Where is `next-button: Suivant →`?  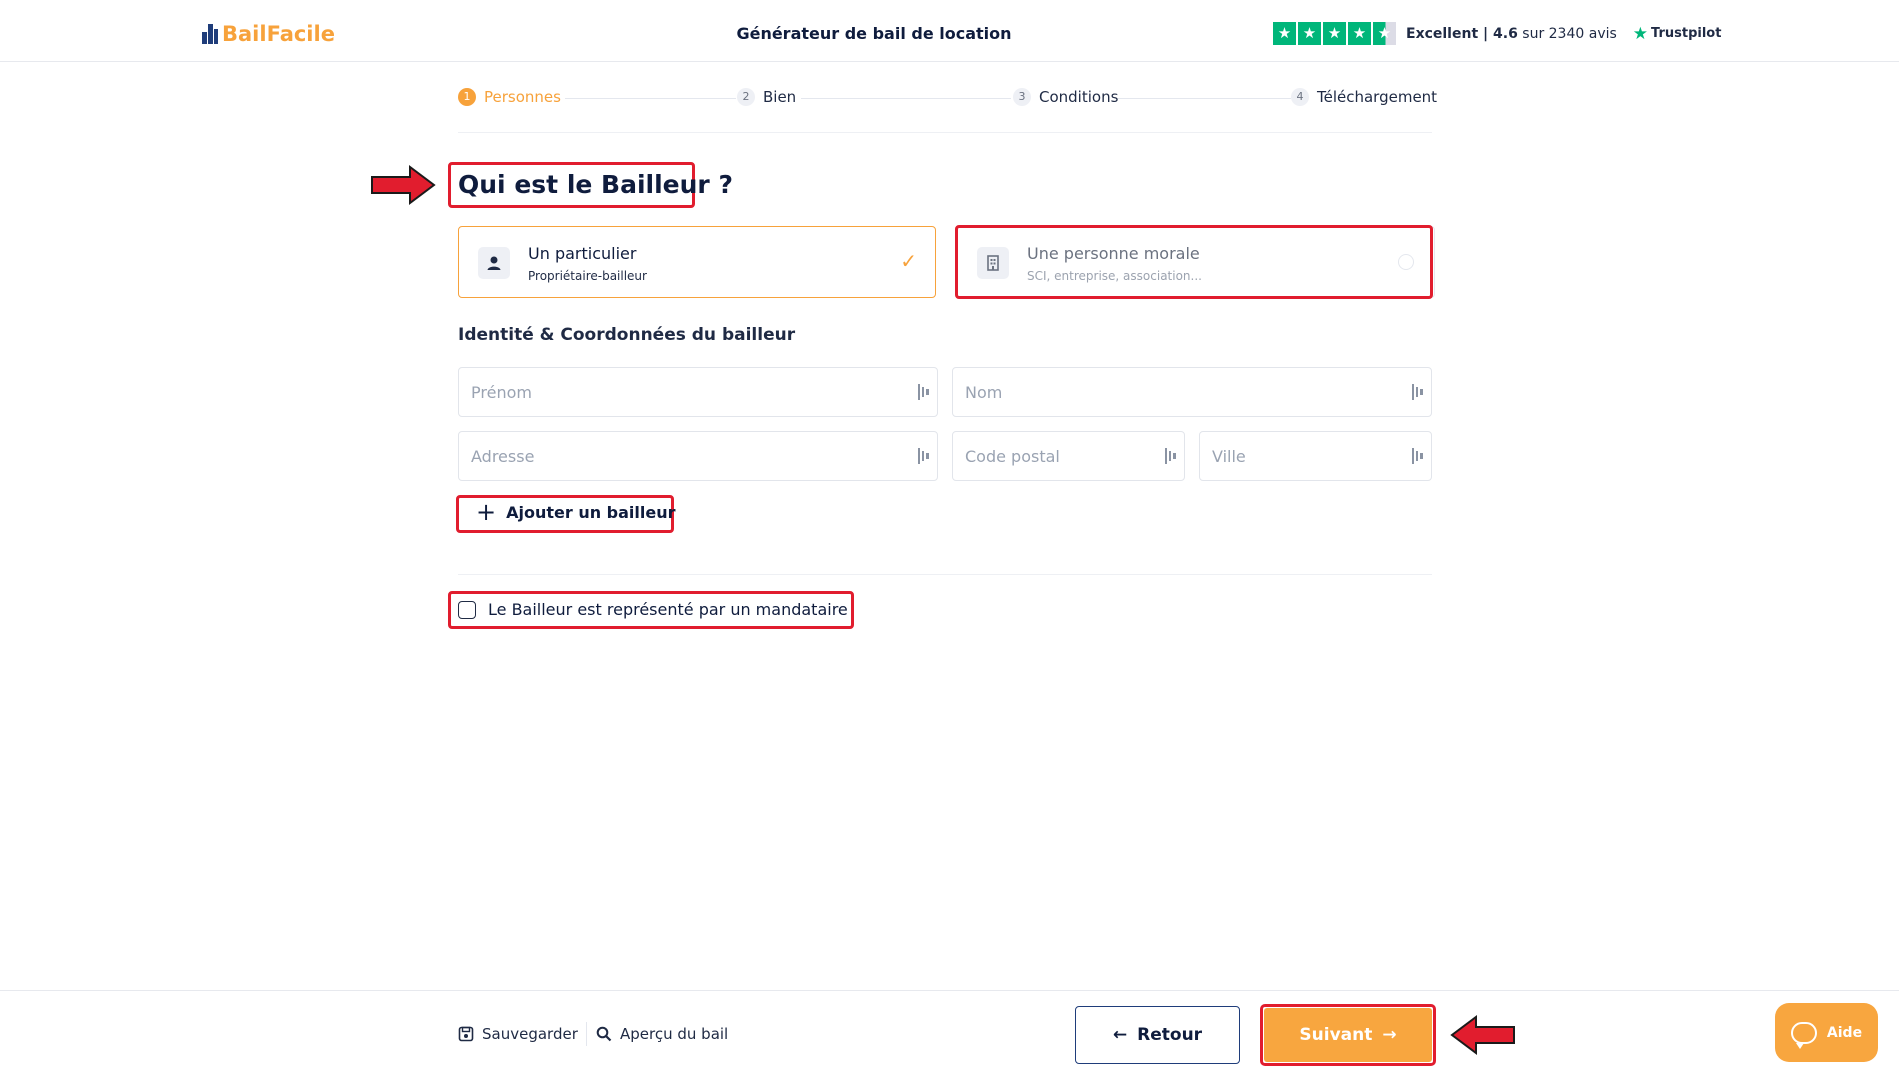
next-button: Suivant → is located at coordinates (1348, 1035).